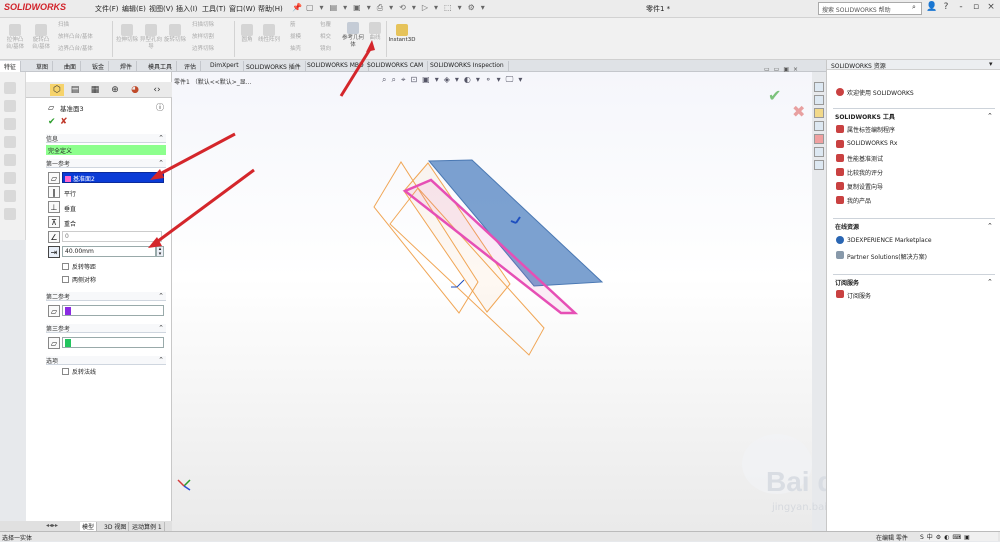  What do you see at coordinates (41, 37) in the screenshot?
I see `revolve-boss-button: 旋转凸台/基体` at bounding box center [41, 37].